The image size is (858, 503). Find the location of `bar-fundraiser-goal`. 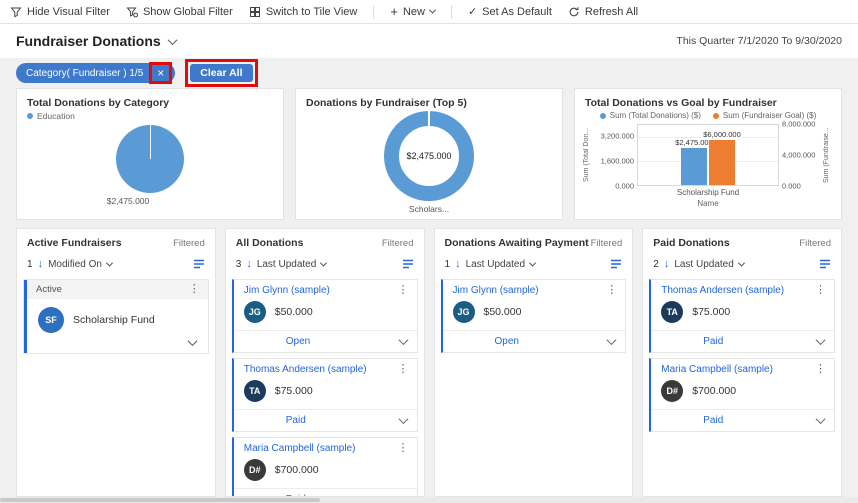

bar-fundraiser-goal is located at coordinates (722, 162).